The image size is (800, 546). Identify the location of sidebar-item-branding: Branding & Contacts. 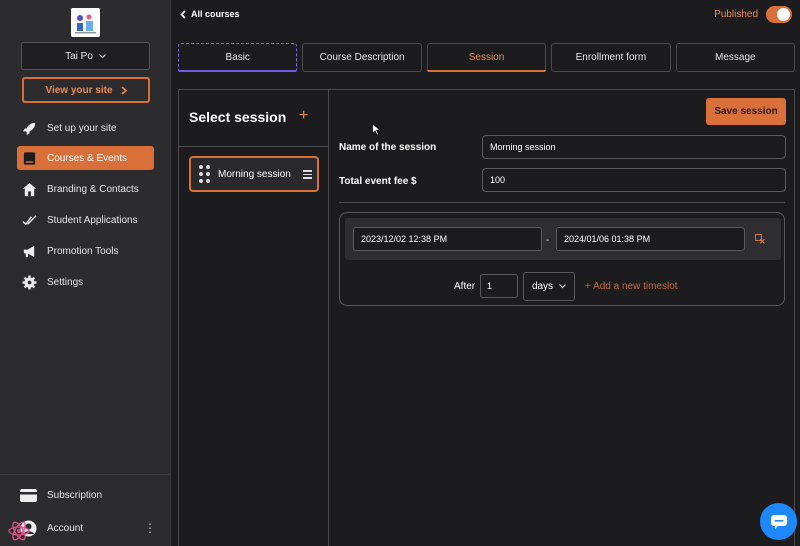
(85, 189).